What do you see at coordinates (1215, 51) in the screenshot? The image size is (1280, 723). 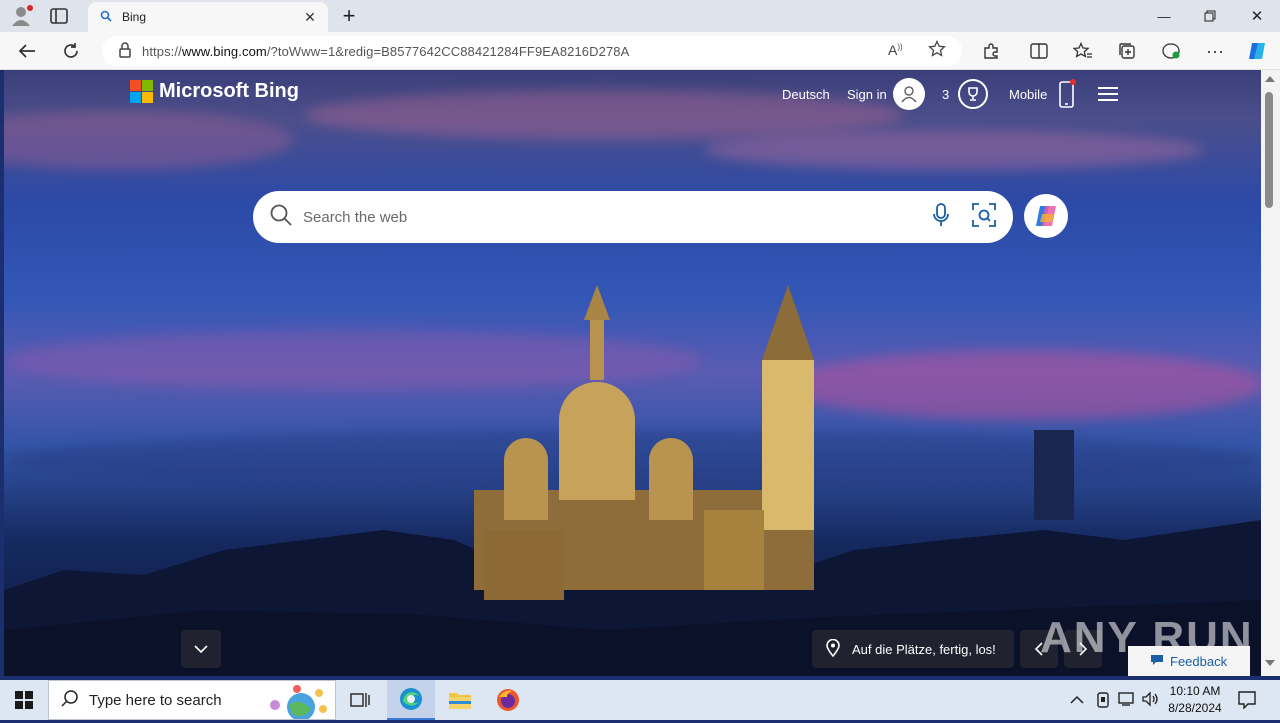 I see `more-menu-icon: ···` at bounding box center [1215, 51].